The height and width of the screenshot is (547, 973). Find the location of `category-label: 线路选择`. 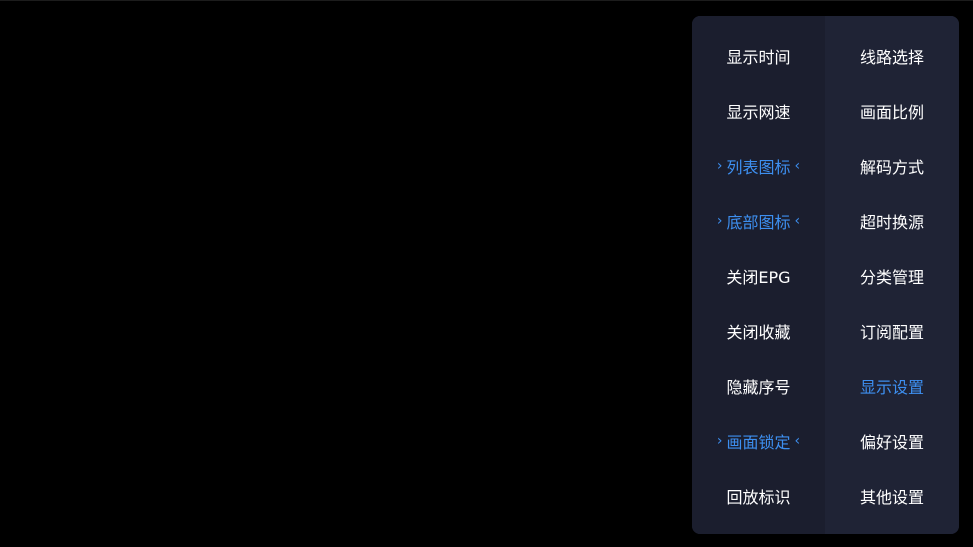

category-label: 线路选择 is located at coordinates (891, 57).